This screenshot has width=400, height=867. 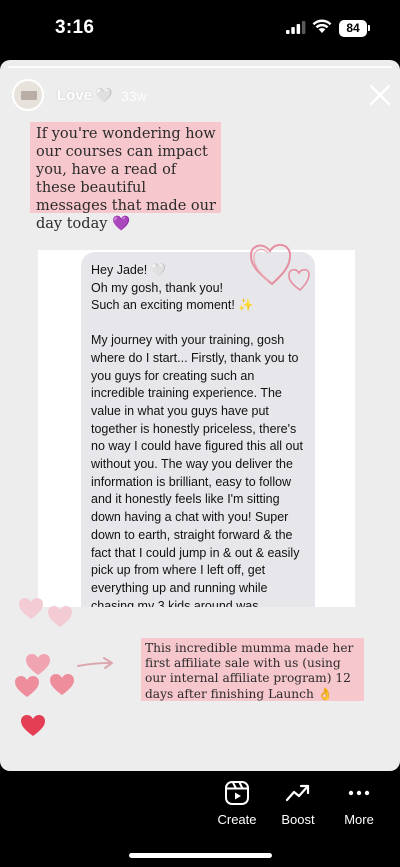 What do you see at coordinates (296, 27) in the screenshot?
I see `cellular-signal-icon` at bounding box center [296, 27].